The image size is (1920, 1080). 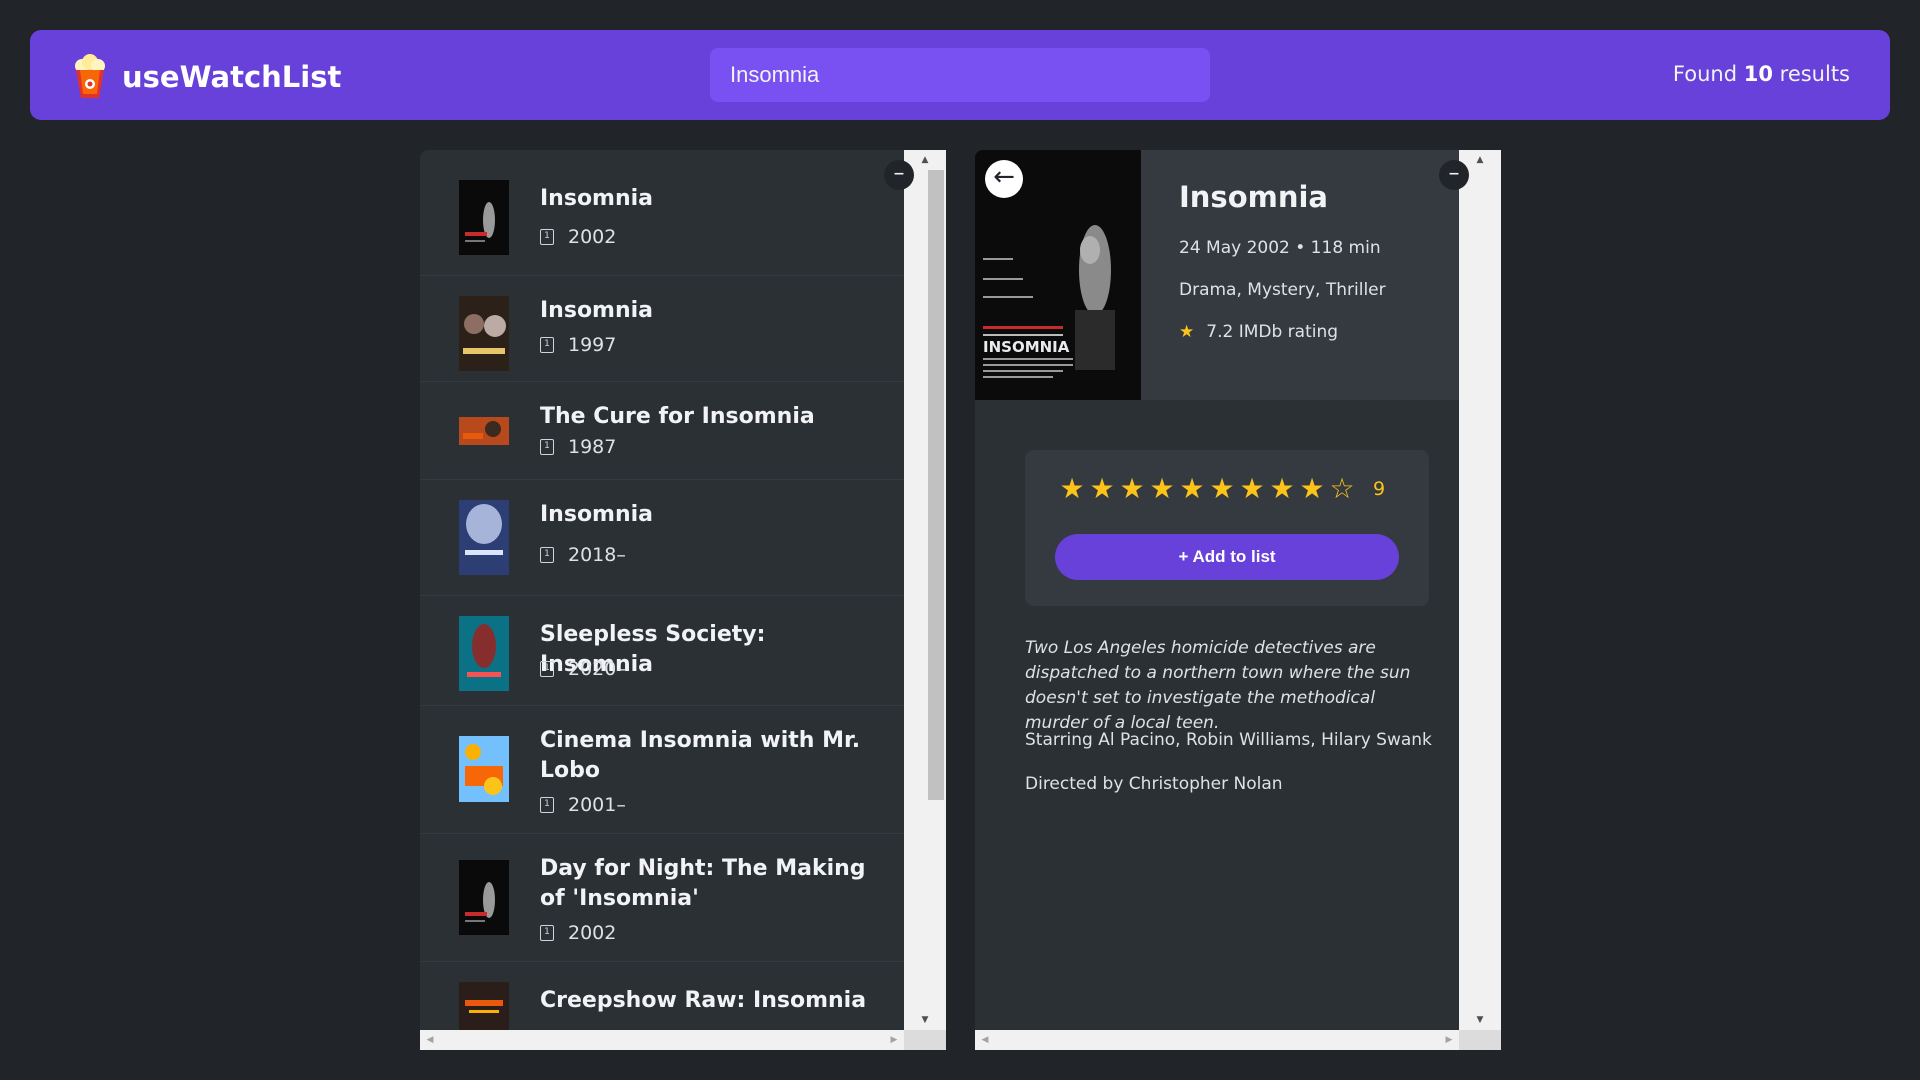 I want to click on movie-year: 1 1987, so click(x=578, y=447).